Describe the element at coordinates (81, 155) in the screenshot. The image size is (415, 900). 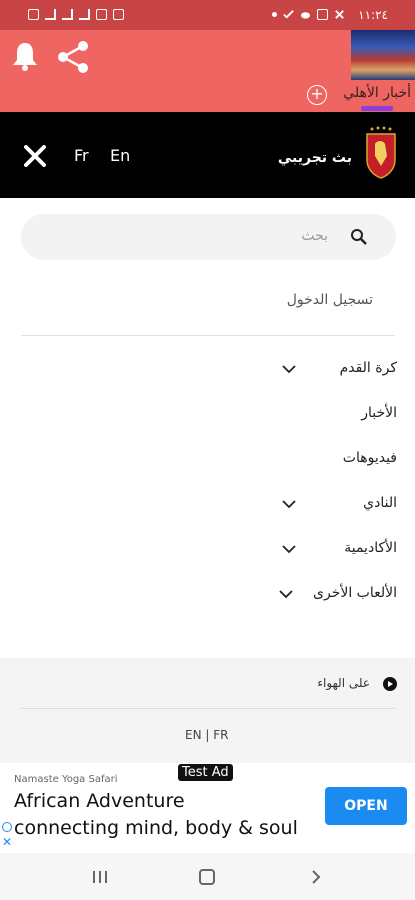
I see `lang-fr-button: Fr` at that location.